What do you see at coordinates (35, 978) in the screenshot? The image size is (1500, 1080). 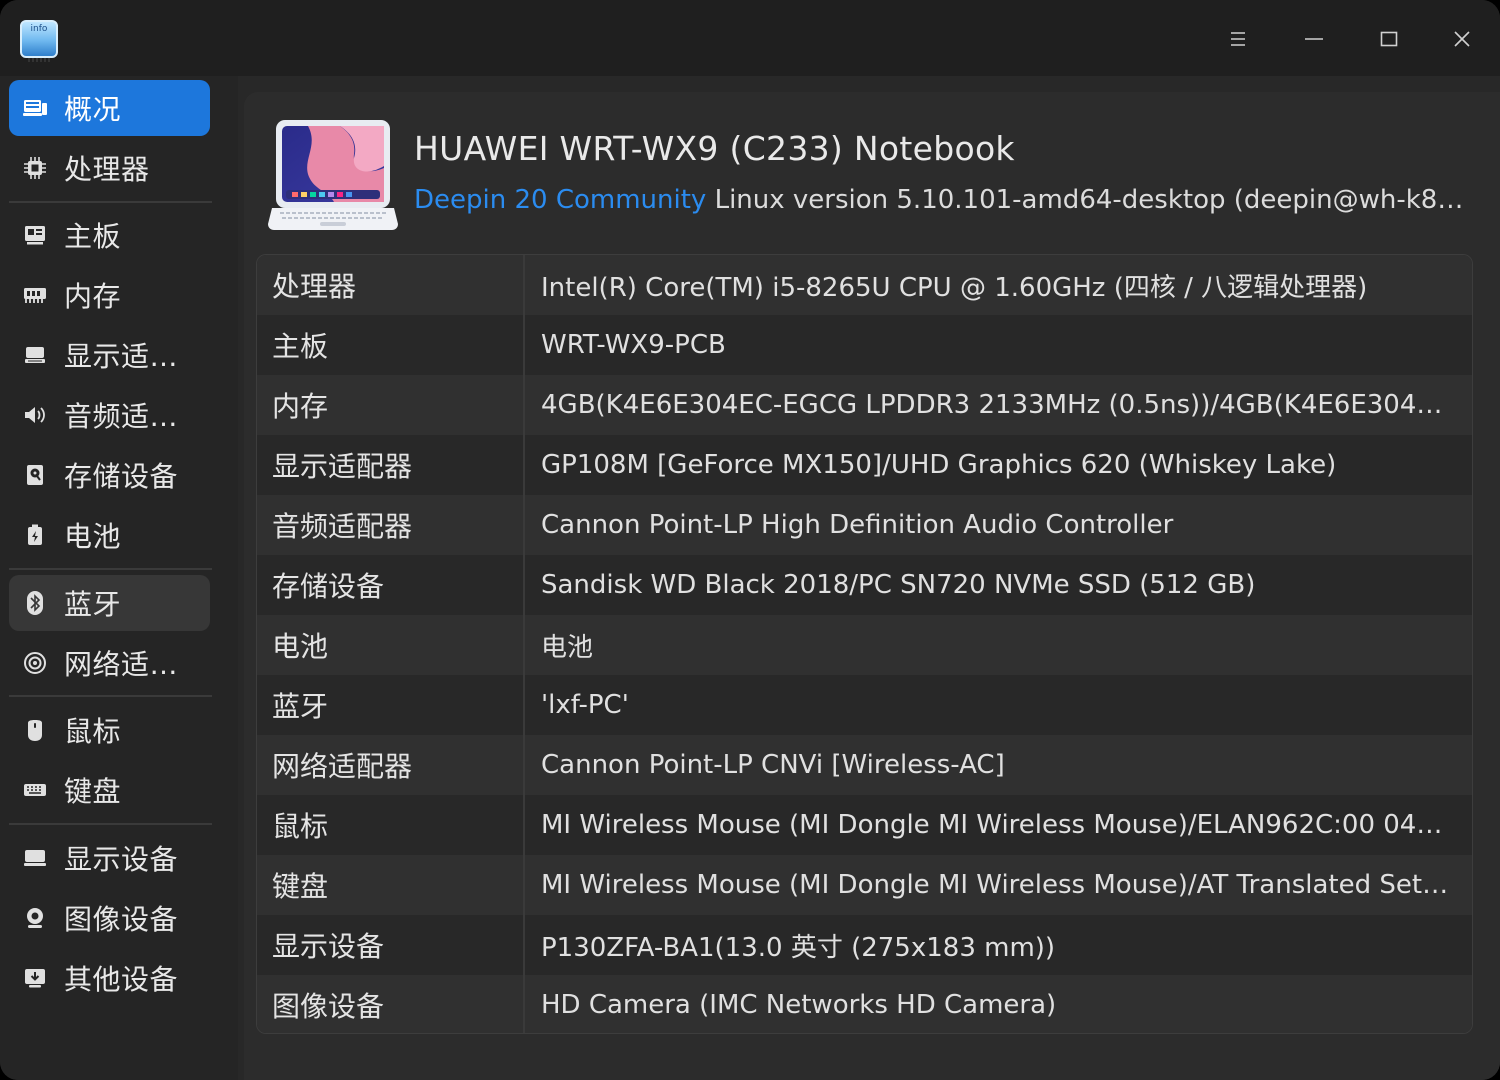 I see `other-device-icon` at bounding box center [35, 978].